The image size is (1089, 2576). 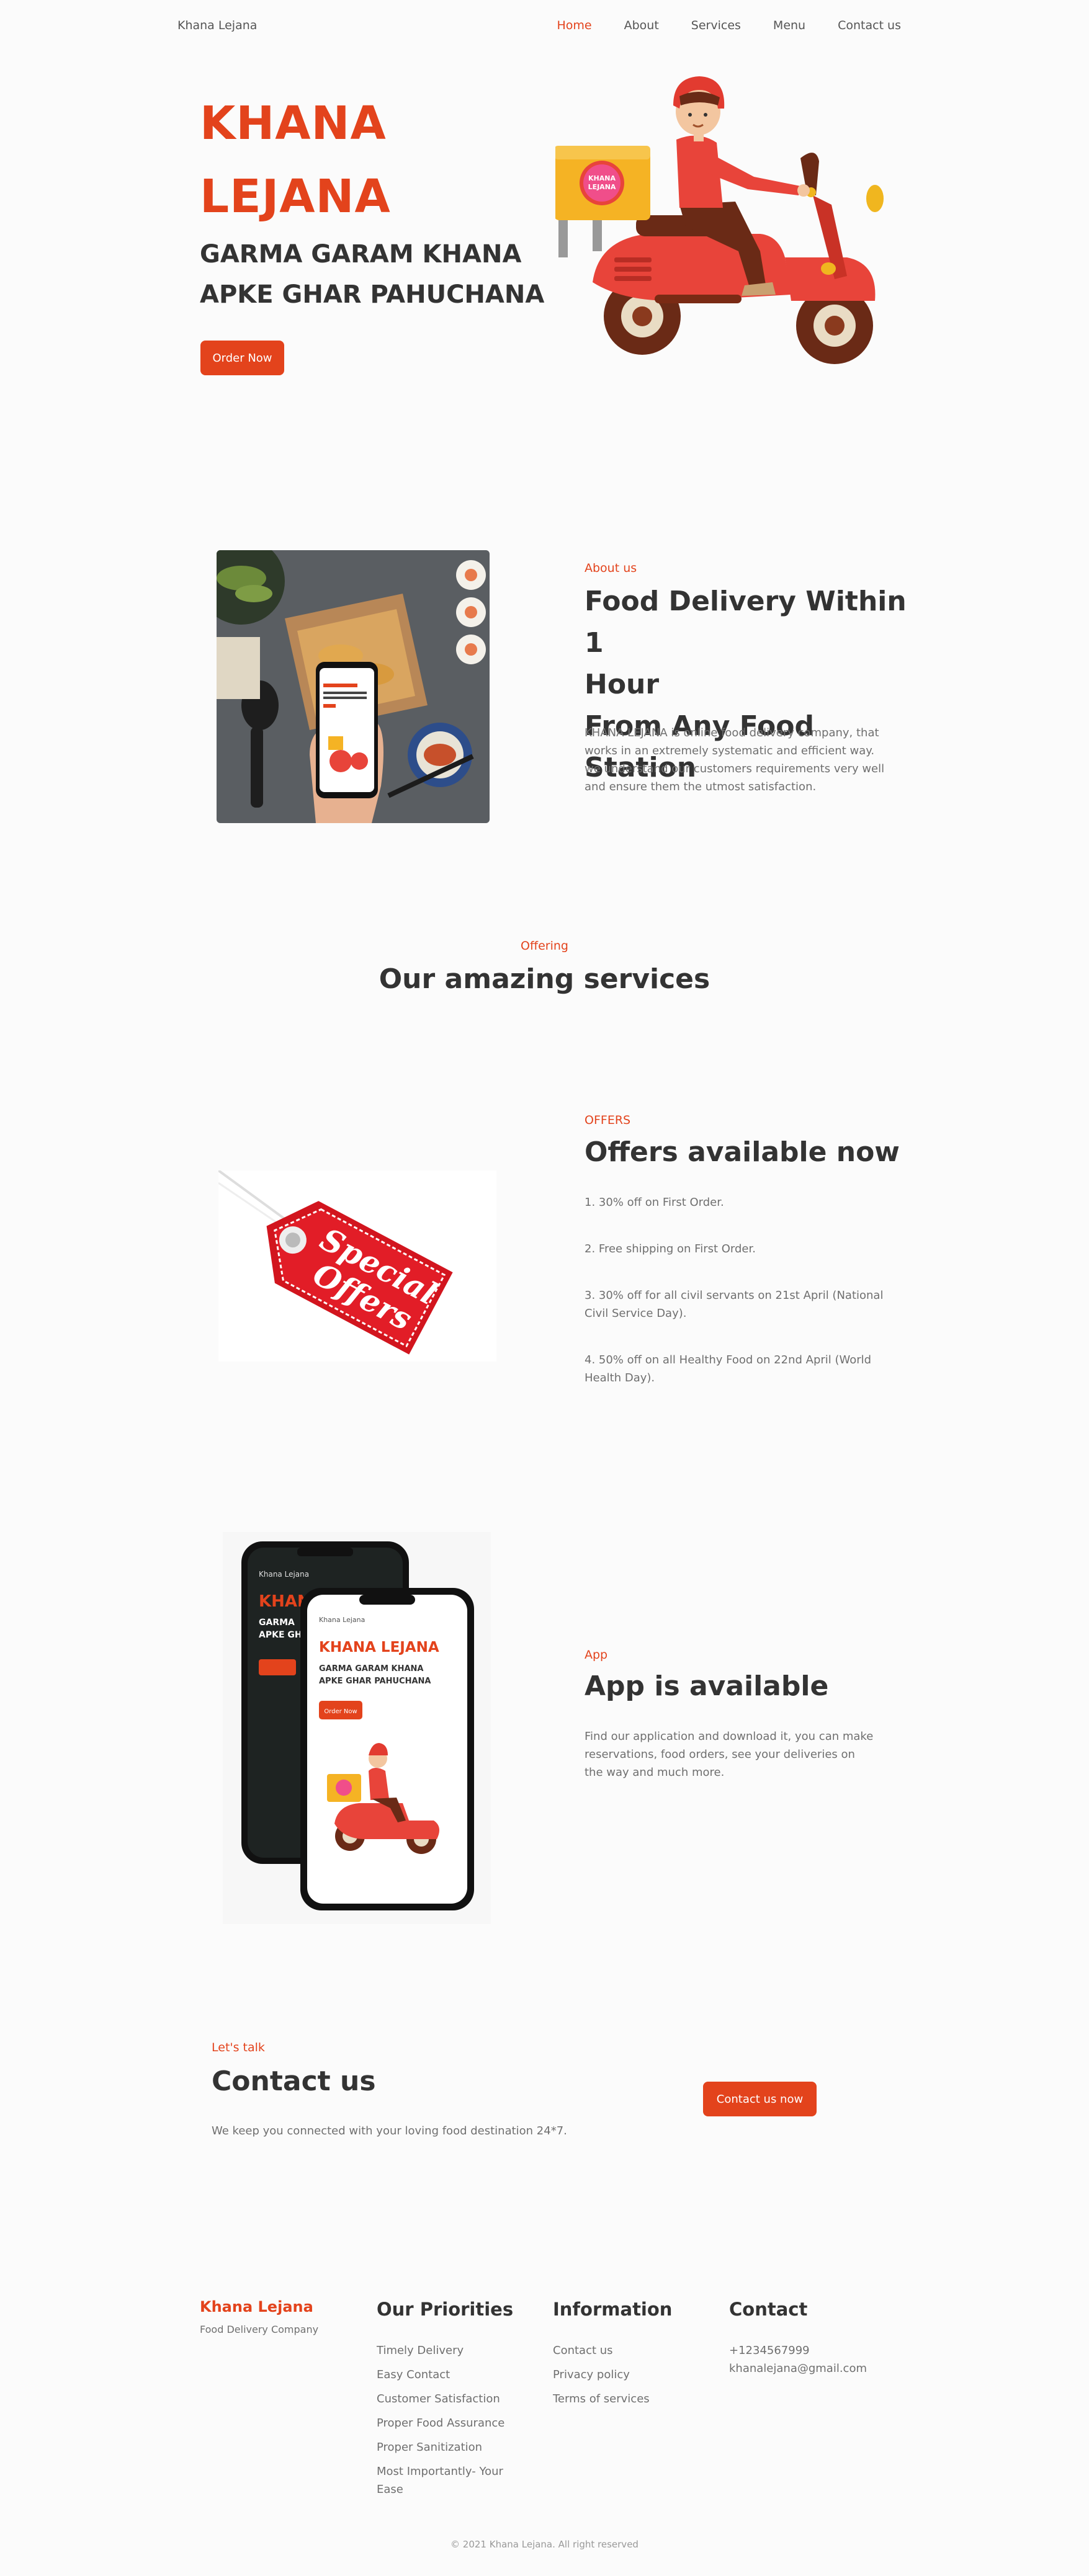 I want to click on footer-tagline: Food Delivery Company, so click(x=259, y=2329).